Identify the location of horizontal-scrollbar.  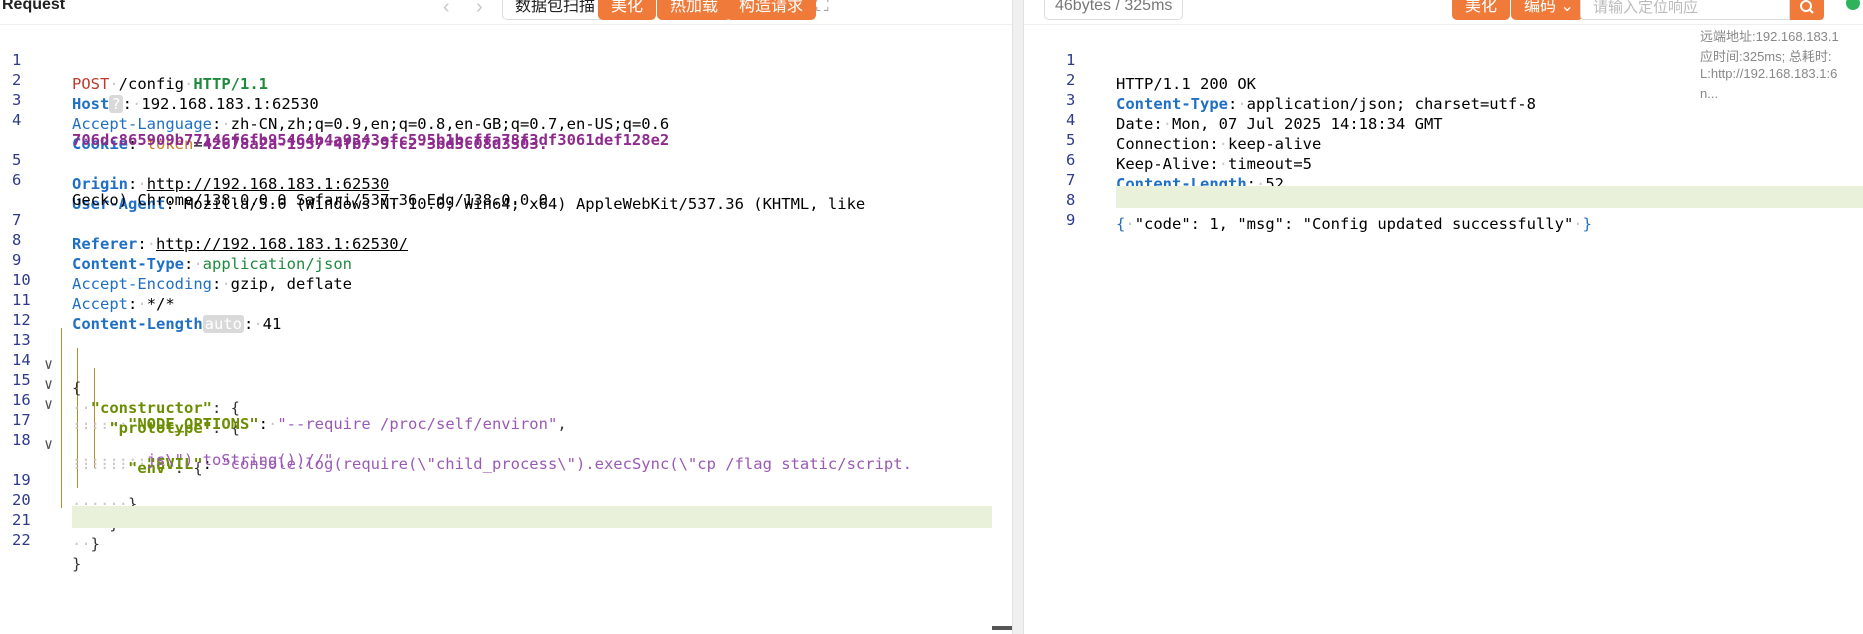
(1002, 628).